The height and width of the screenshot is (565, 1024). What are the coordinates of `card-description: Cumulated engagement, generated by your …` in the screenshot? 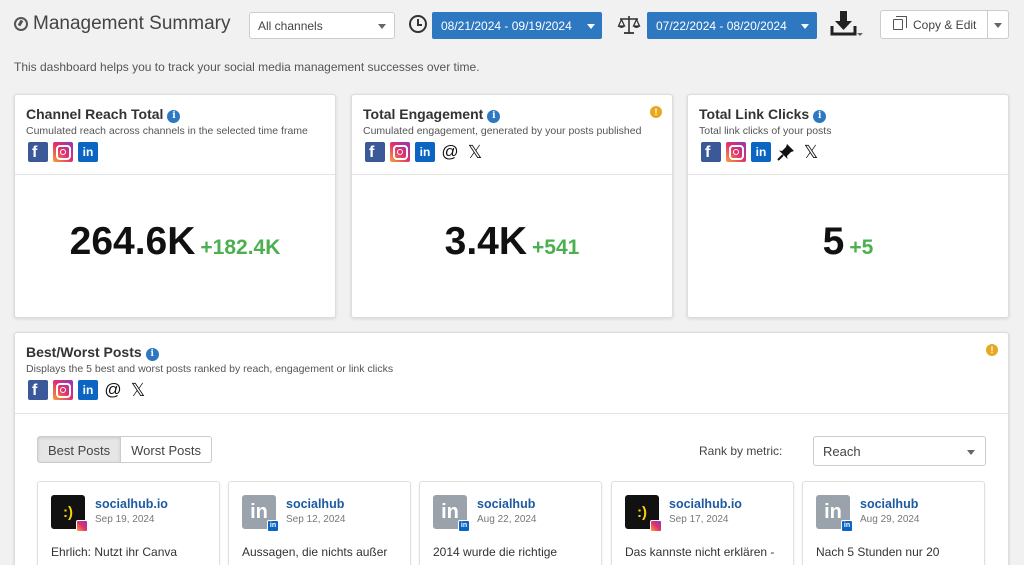 It's located at (502, 131).